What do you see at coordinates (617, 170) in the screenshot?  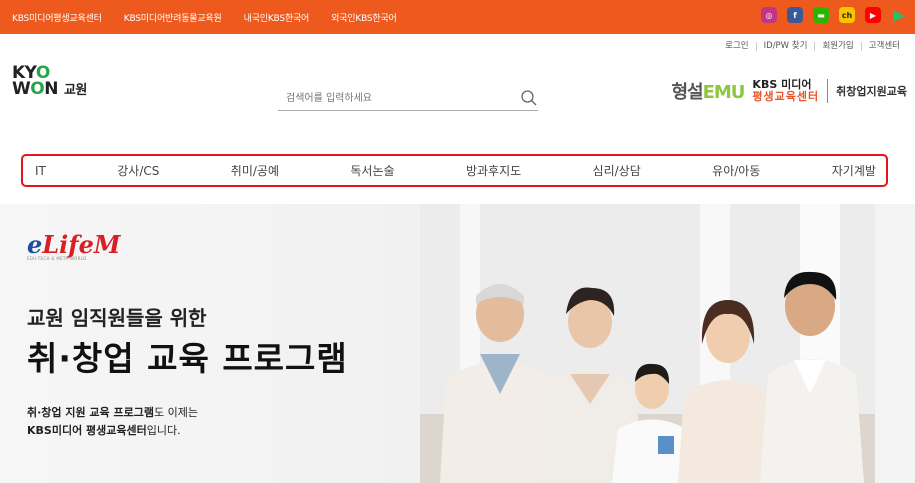 I see `nav-item-psychology: 심리/상담` at bounding box center [617, 170].